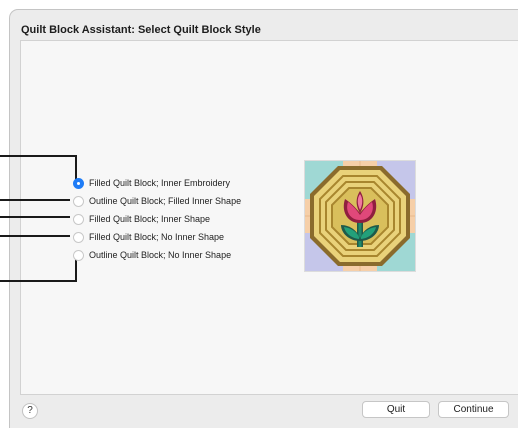  I want to click on style-option-outline-filled-inner-shape: Outline Quilt Block; Filled Inner Shape, so click(157, 201).